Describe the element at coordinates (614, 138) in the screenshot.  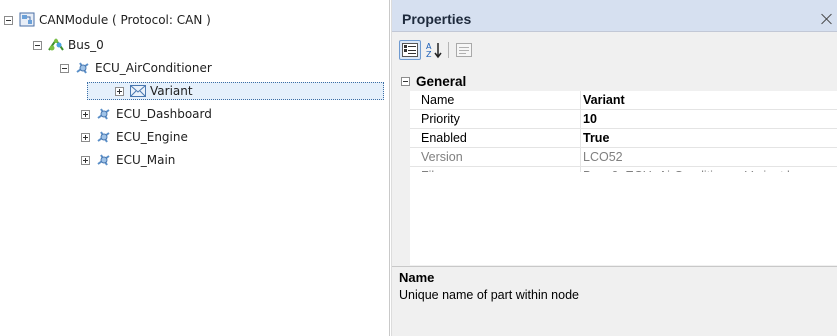
I see `property-row-enabled: Enabled True` at that location.